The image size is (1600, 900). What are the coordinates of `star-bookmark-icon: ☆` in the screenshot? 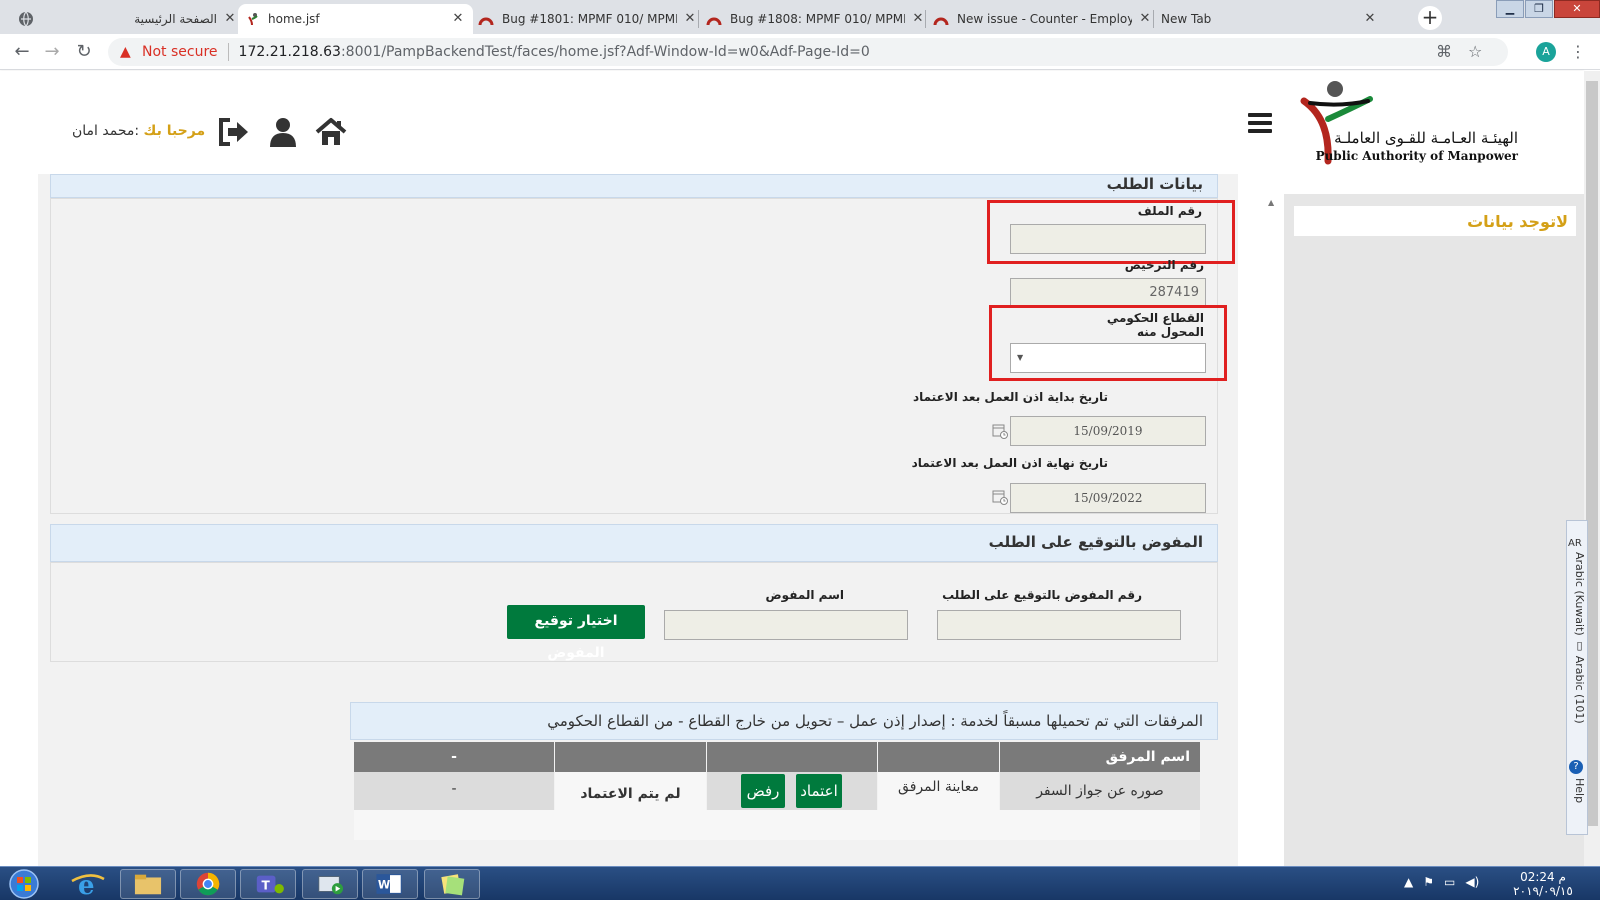 It's located at (1475, 51).